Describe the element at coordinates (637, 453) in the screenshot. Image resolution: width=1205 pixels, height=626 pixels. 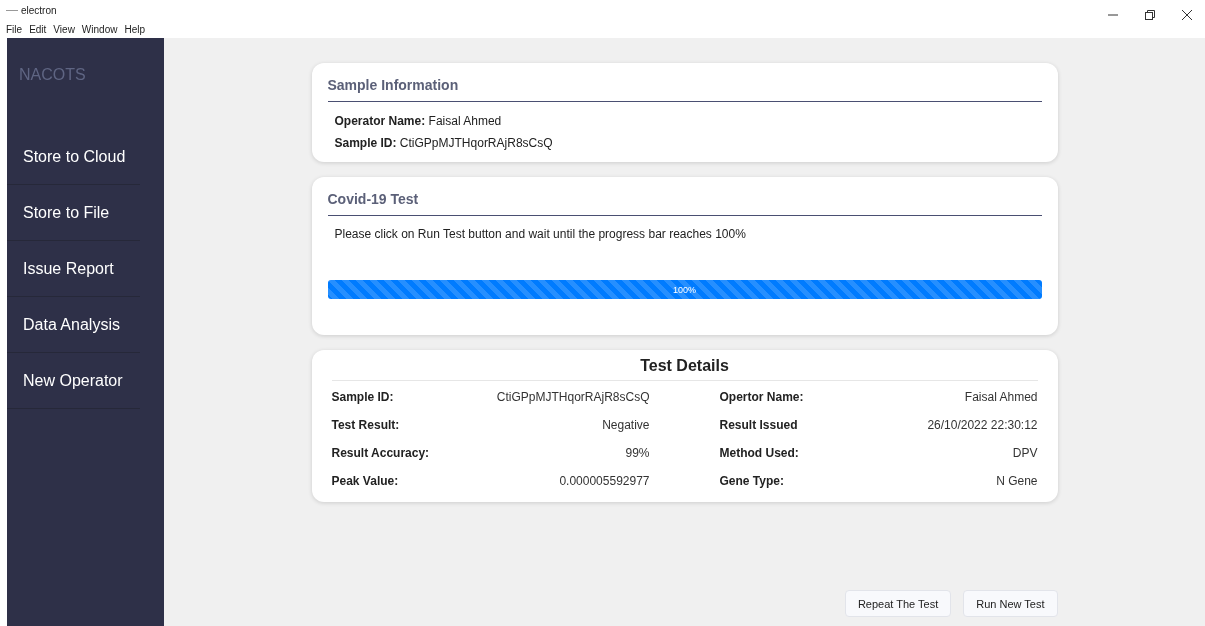
I see `detail-value: 99%` at that location.